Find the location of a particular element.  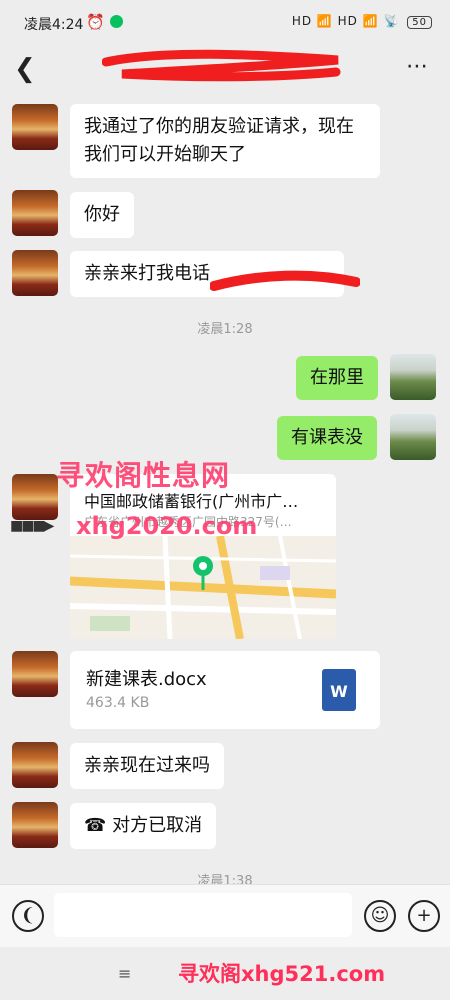

message-bubble: 亲亲现在过来吗 is located at coordinates (147, 766).